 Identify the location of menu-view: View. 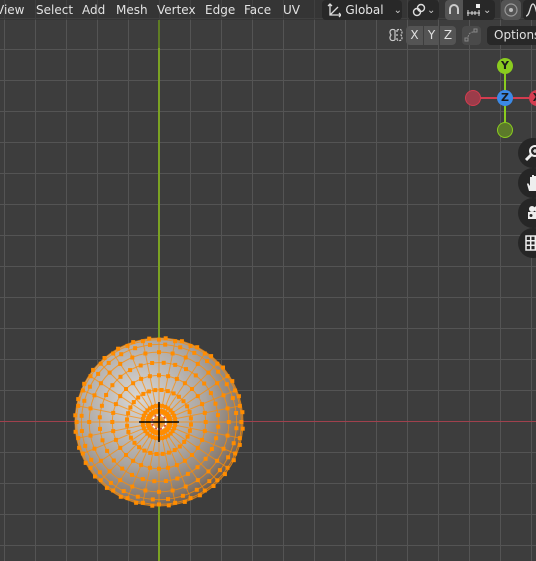
(12, 10).